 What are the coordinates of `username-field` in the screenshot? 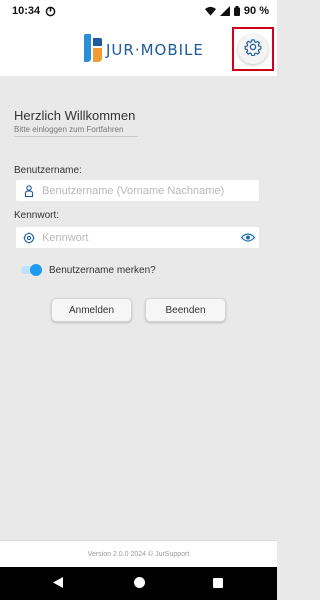 It's located at (137, 190).